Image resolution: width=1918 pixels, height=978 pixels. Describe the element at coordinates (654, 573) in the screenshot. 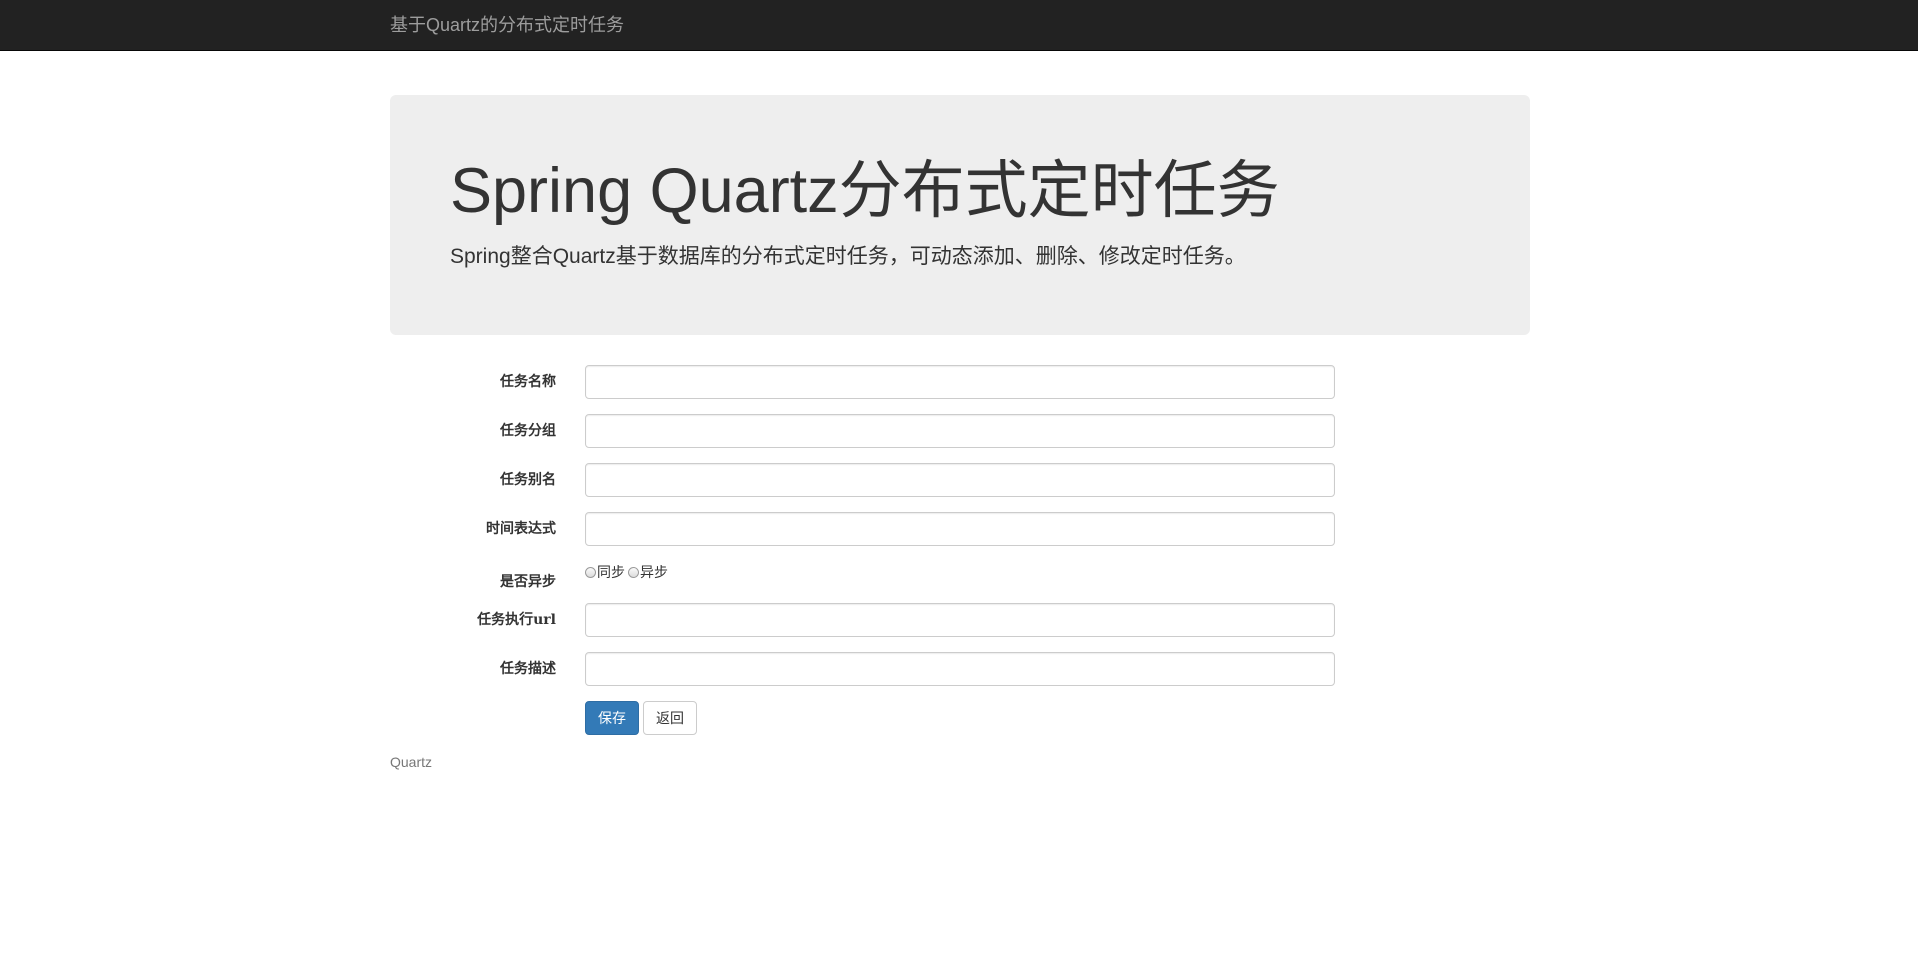

I see `async-radio-label: 异步` at that location.